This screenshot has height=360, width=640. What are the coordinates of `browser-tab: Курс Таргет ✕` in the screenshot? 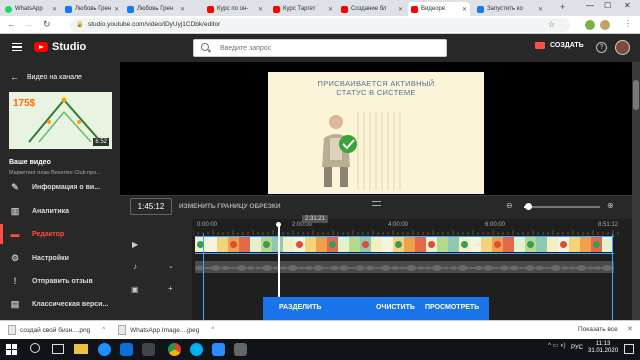 It's located at (303, 9).